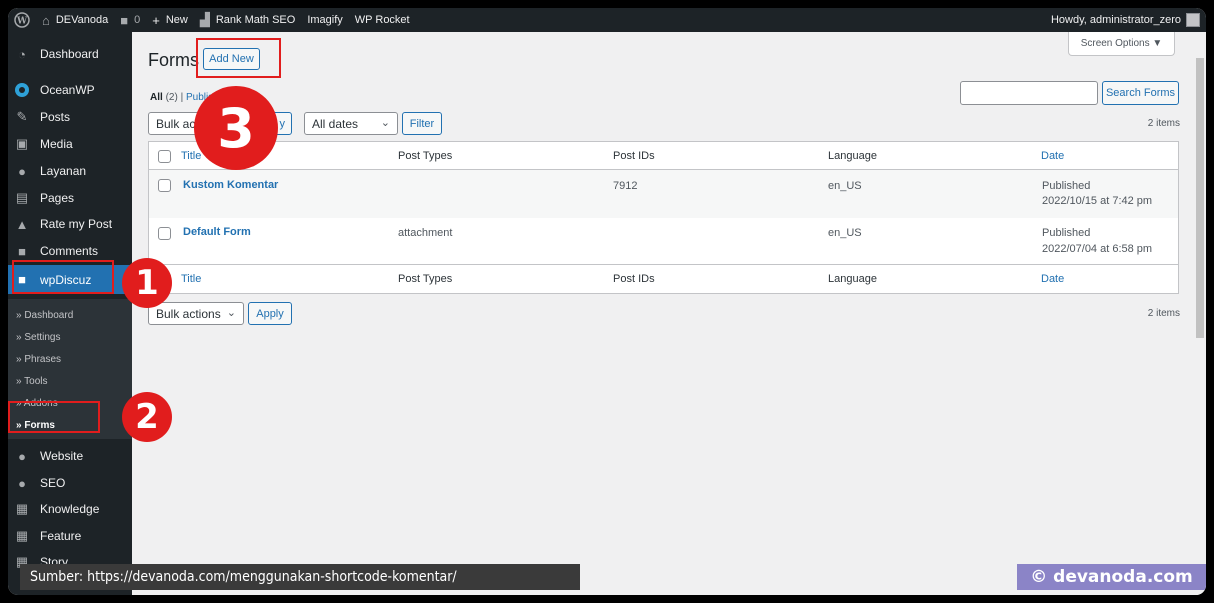 The image size is (1214, 603). Describe the element at coordinates (230, 185) in the screenshot. I see `form-title-link: Kustom Komentar` at that location.